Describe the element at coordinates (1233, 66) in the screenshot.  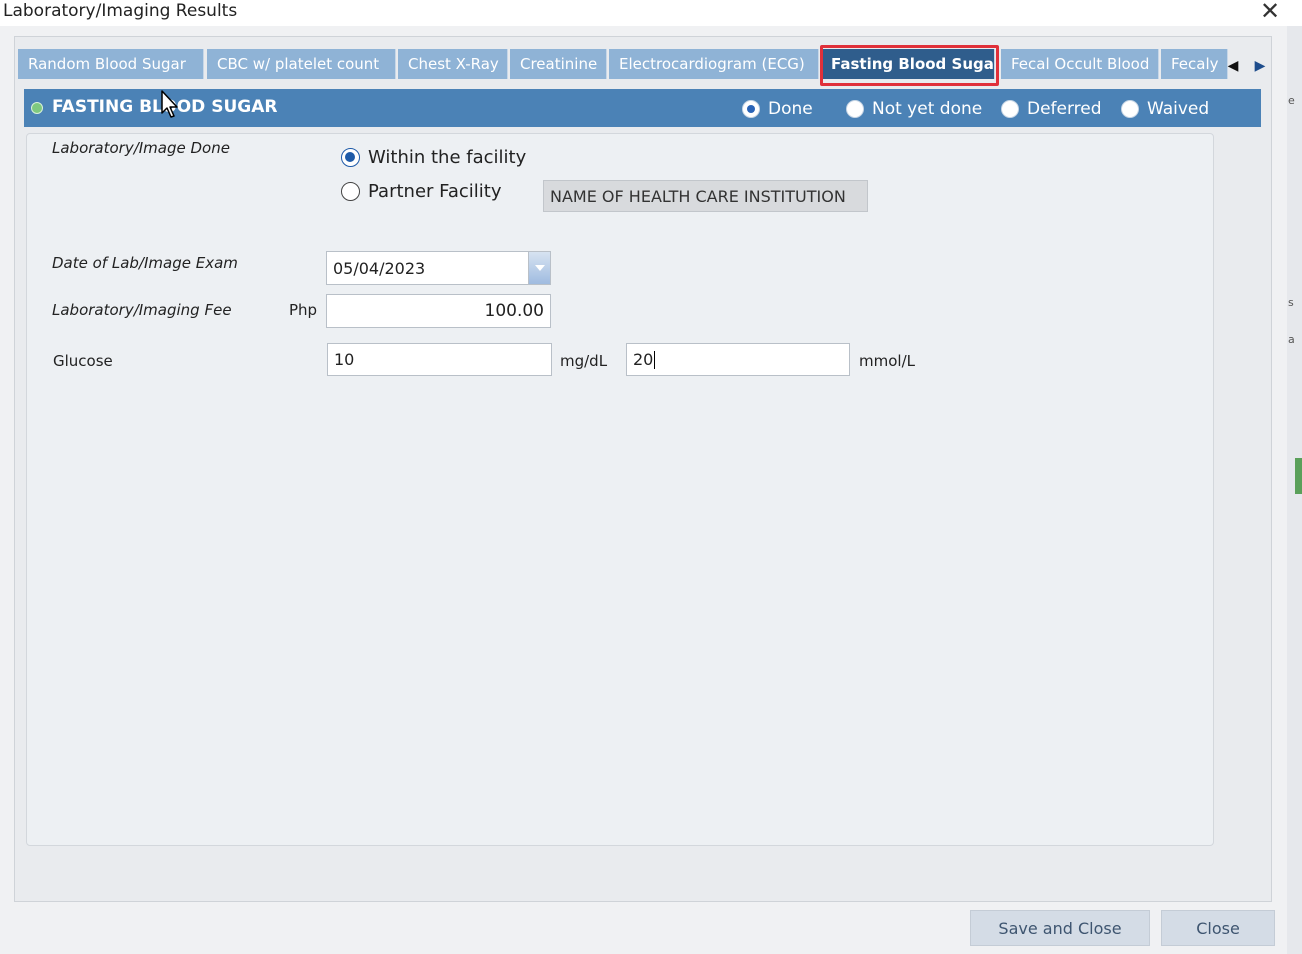
I see `tab-scroll-left-icon: ◀` at that location.